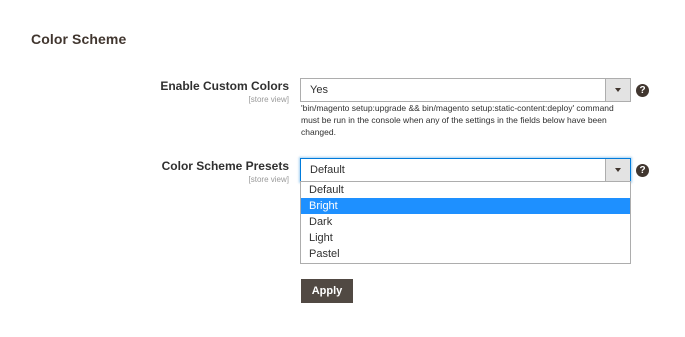  Describe the element at coordinates (79, 39) in the screenshot. I see `section-title: Color Scheme` at that location.